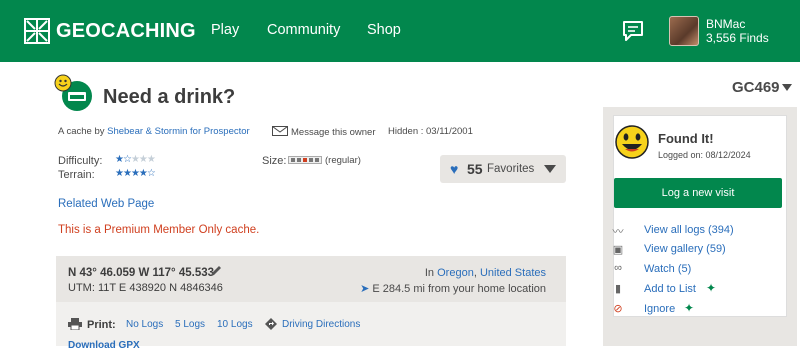  What do you see at coordinates (618, 232) in the screenshot?
I see `activity-icon: 〰` at bounding box center [618, 232].